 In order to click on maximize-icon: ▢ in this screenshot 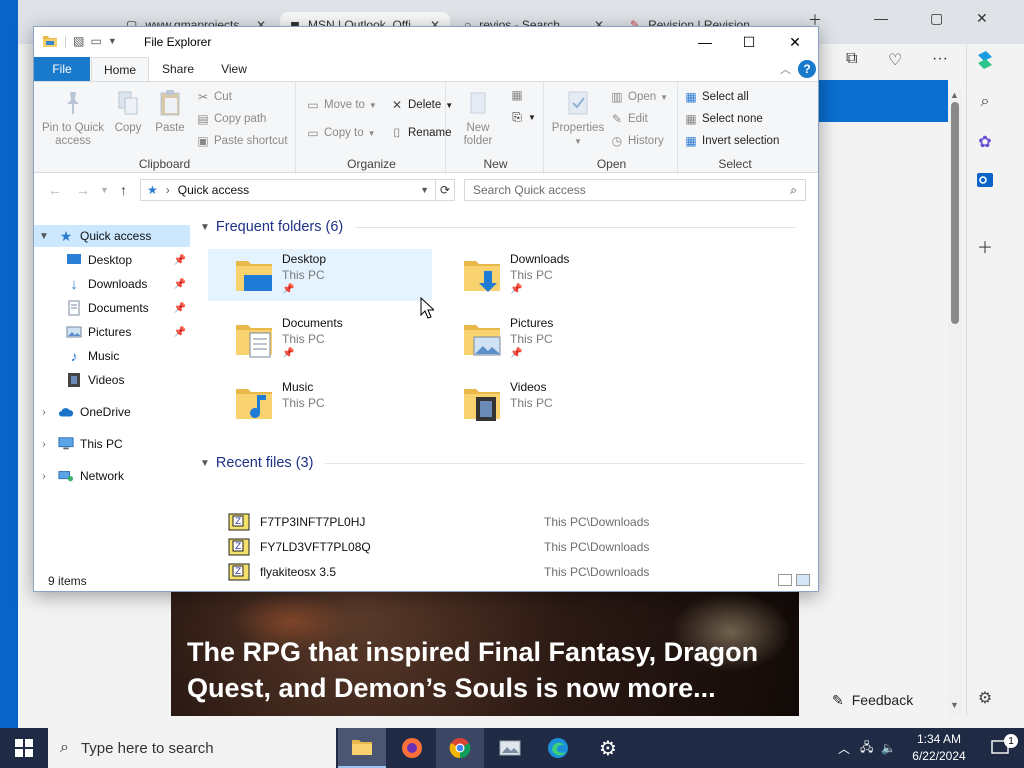, I will do `click(936, 18)`.